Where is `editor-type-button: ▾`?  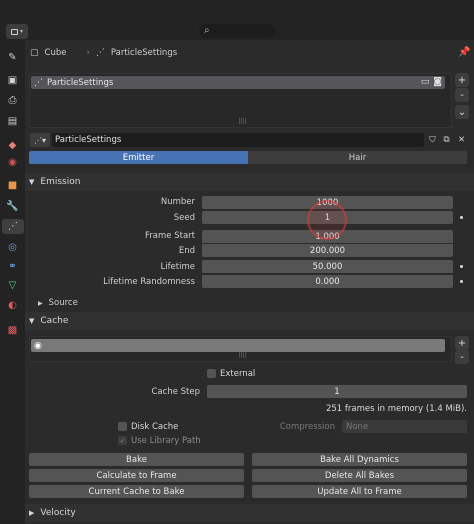 editor-type-button: ▾ is located at coordinates (17, 31).